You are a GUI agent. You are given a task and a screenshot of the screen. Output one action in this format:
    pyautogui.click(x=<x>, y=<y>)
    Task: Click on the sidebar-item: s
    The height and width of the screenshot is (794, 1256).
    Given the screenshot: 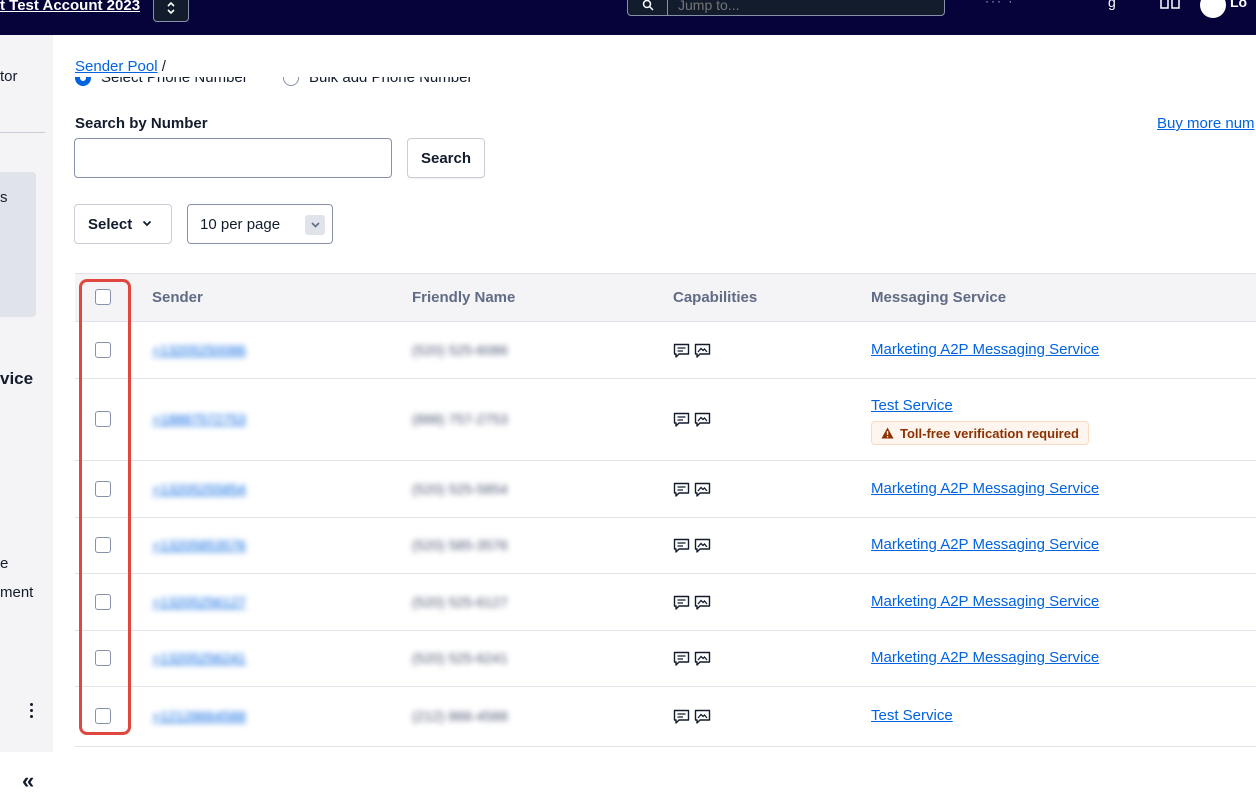 What is the action you would take?
    pyautogui.click(x=4, y=197)
    